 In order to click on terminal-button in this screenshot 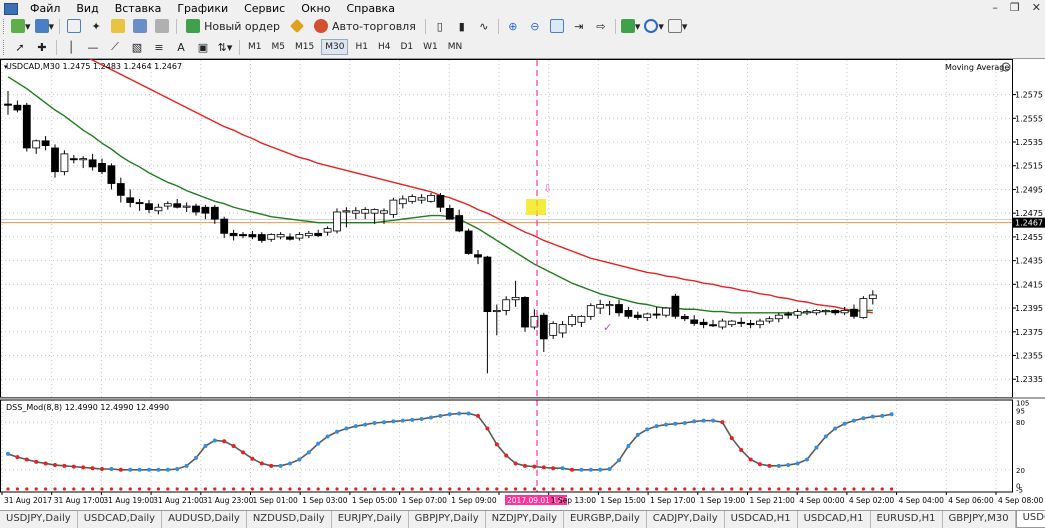, I will do `click(140, 26)`.